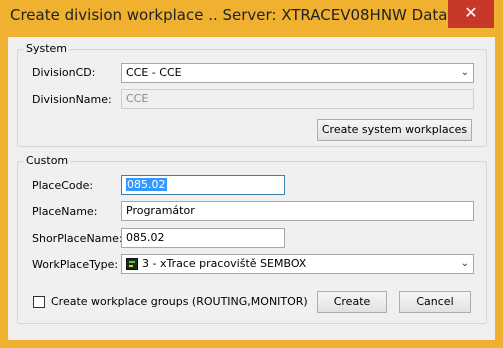 The height and width of the screenshot is (348, 503). I want to click on create-groups-checkbox, so click(39, 302).